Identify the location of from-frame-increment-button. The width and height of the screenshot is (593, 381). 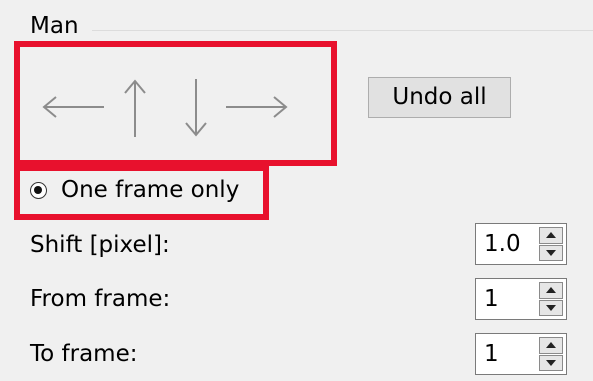
(551, 290).